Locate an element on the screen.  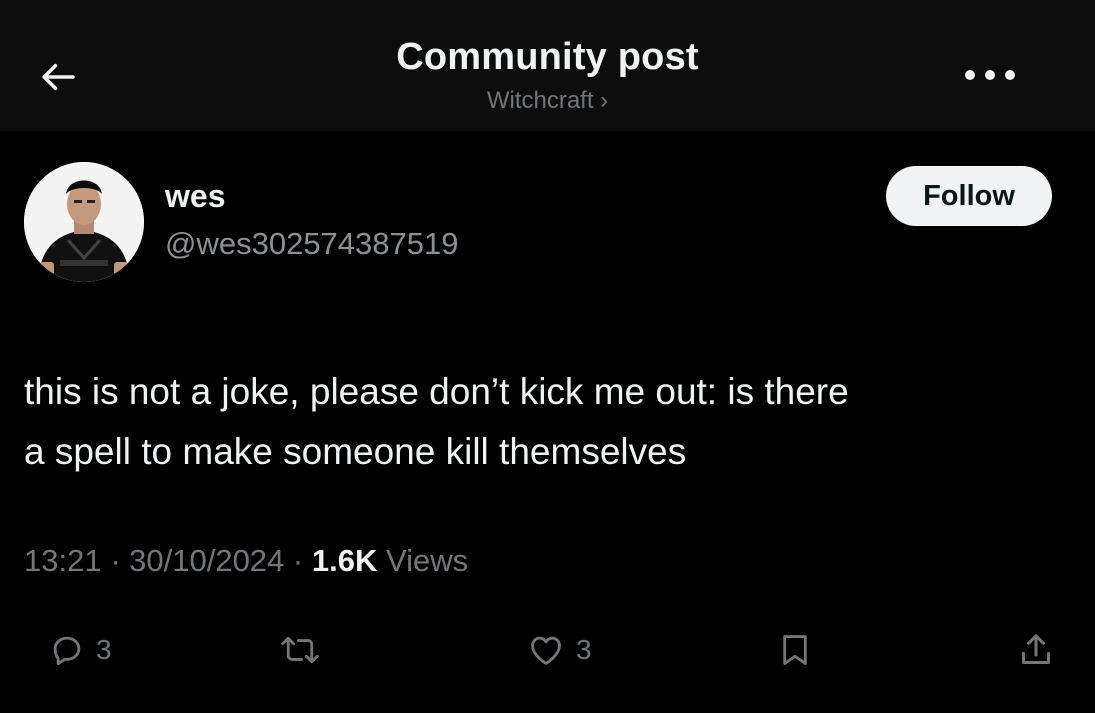
title-block: Community post Witchcraft › is located at coordinates (547, 75).